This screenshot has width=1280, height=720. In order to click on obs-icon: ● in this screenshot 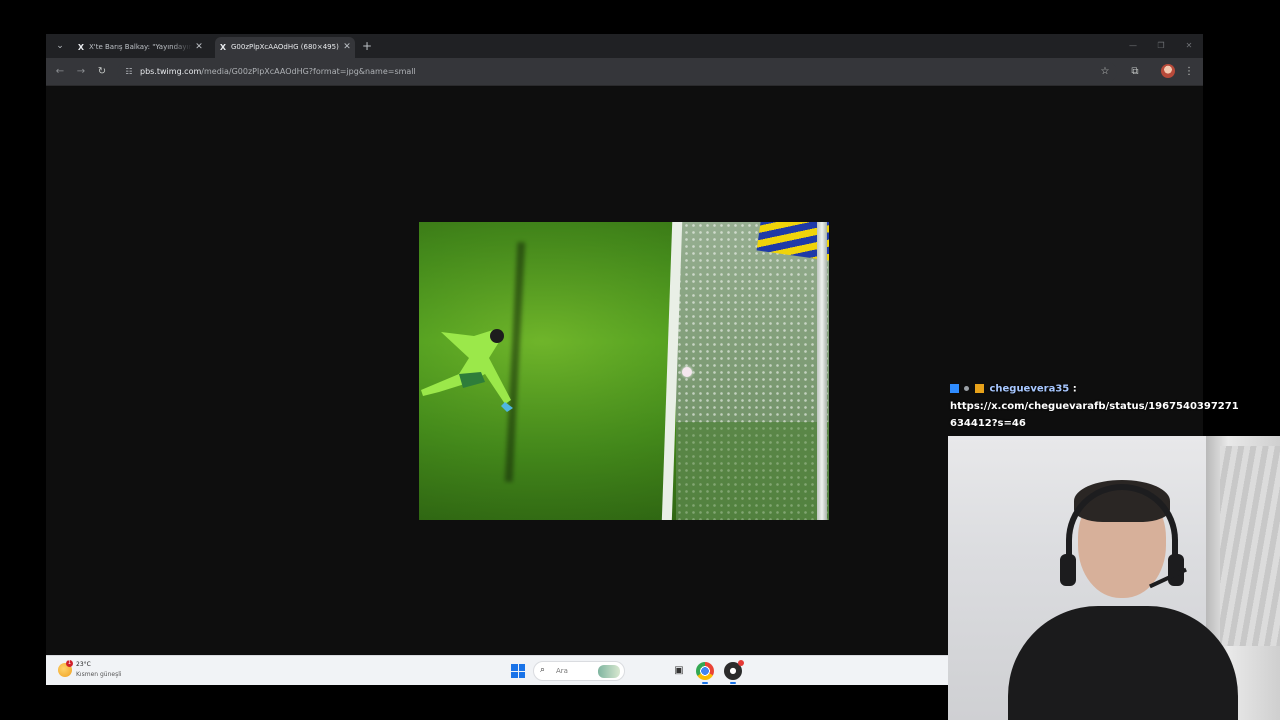, I will do `click(733, 670)`.